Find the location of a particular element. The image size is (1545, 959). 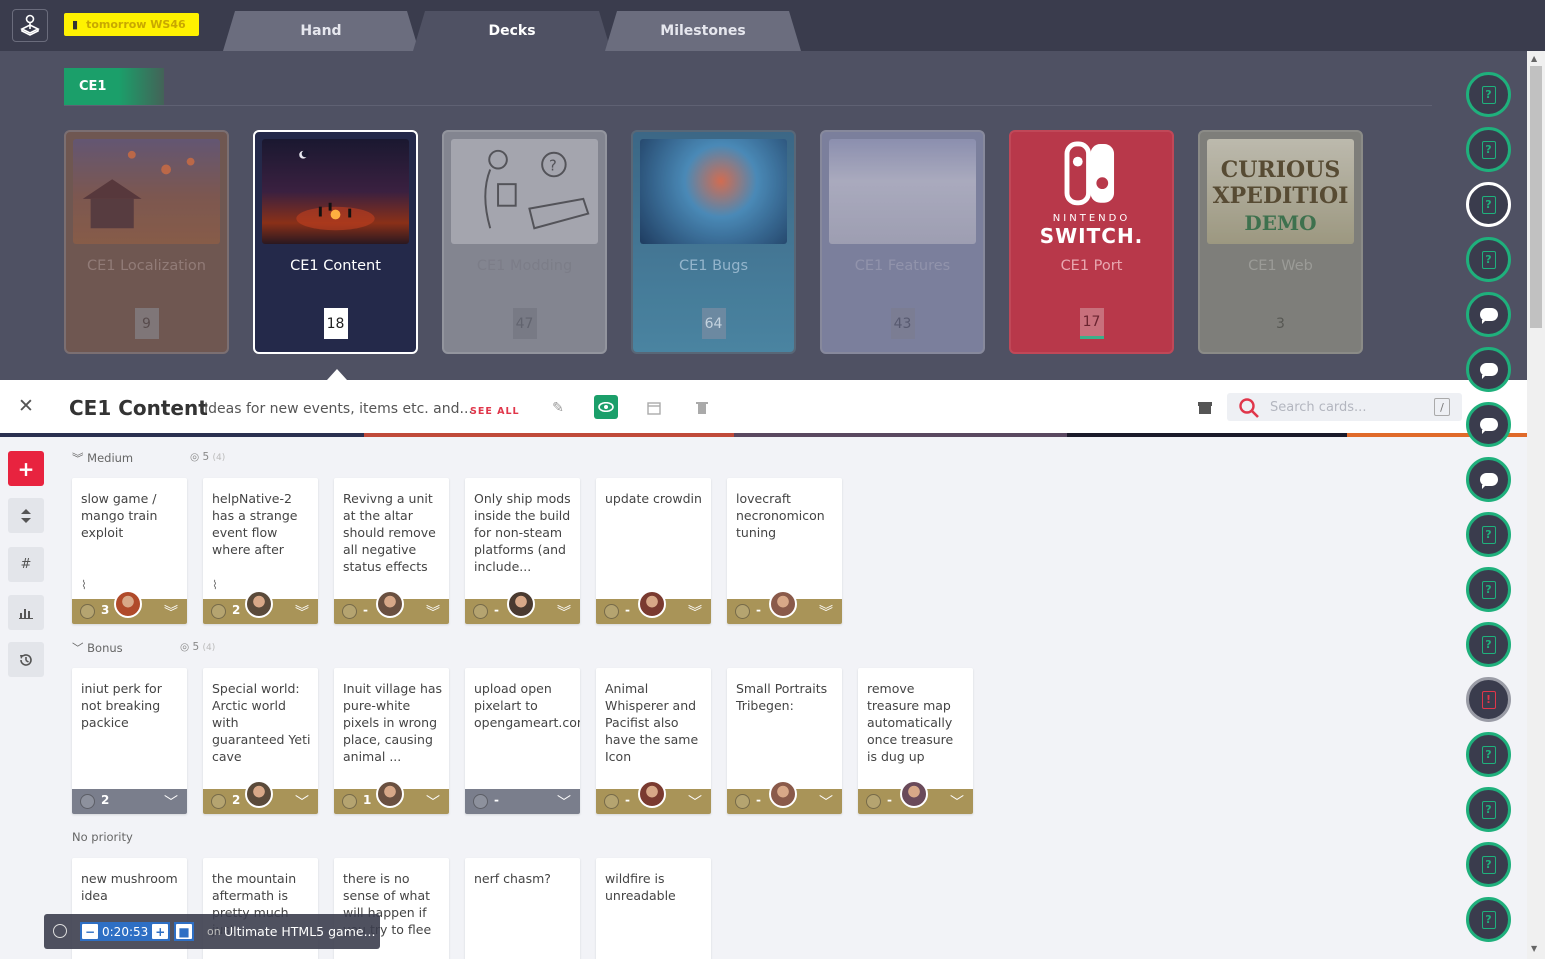

deck-ce1-web: CURIOUS XPEDITIOI DEMO CE1 Web 3 is located at coordinates (1280, 242).